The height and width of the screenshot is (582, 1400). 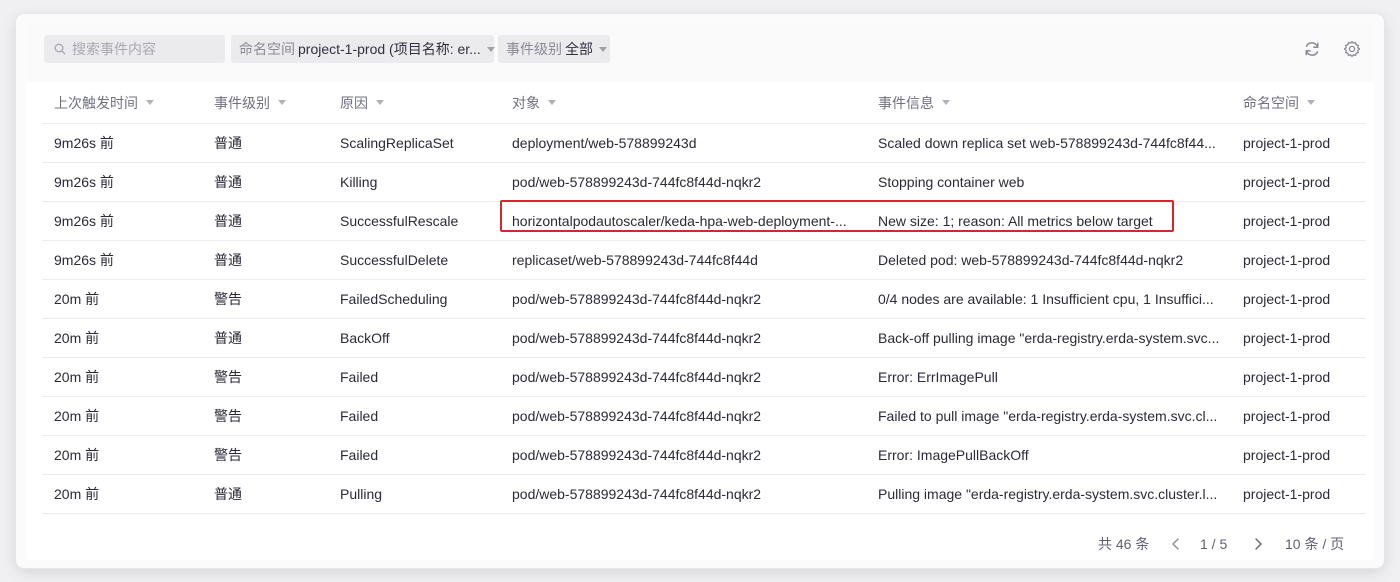 I want to click on search-input: 搜索事件内容, so click(x=134, y=49).